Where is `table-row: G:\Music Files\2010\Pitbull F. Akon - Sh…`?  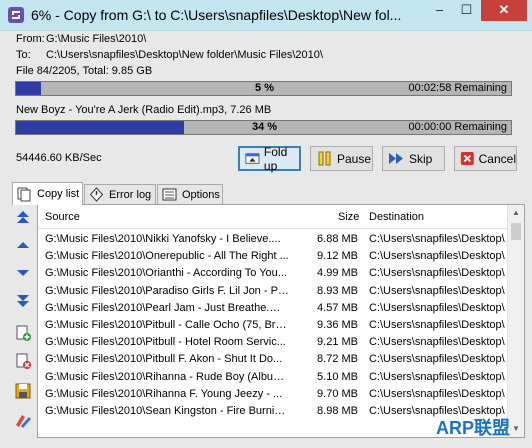 table-row: G:\Music Files\2010\Pitbull F. Akon - Sh… is located at coordinates (273, 359).